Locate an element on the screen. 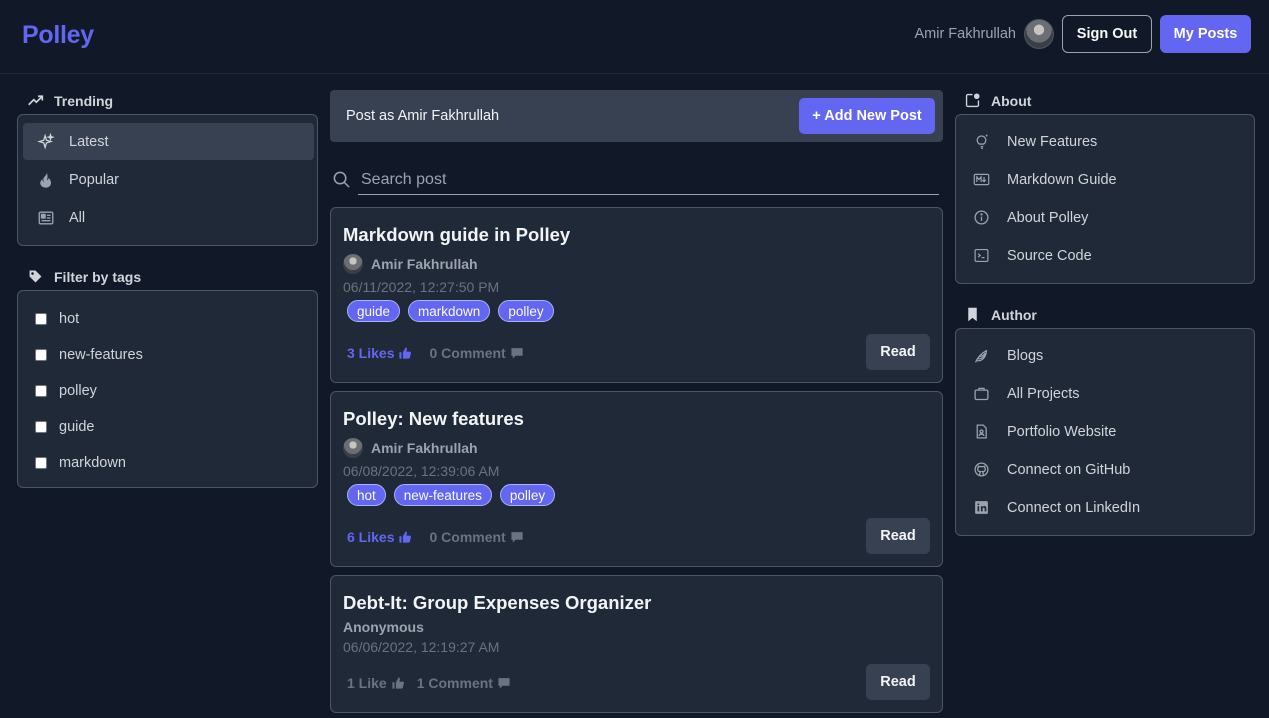  link-new-features: New Features is located at coordinates (1035, 141).